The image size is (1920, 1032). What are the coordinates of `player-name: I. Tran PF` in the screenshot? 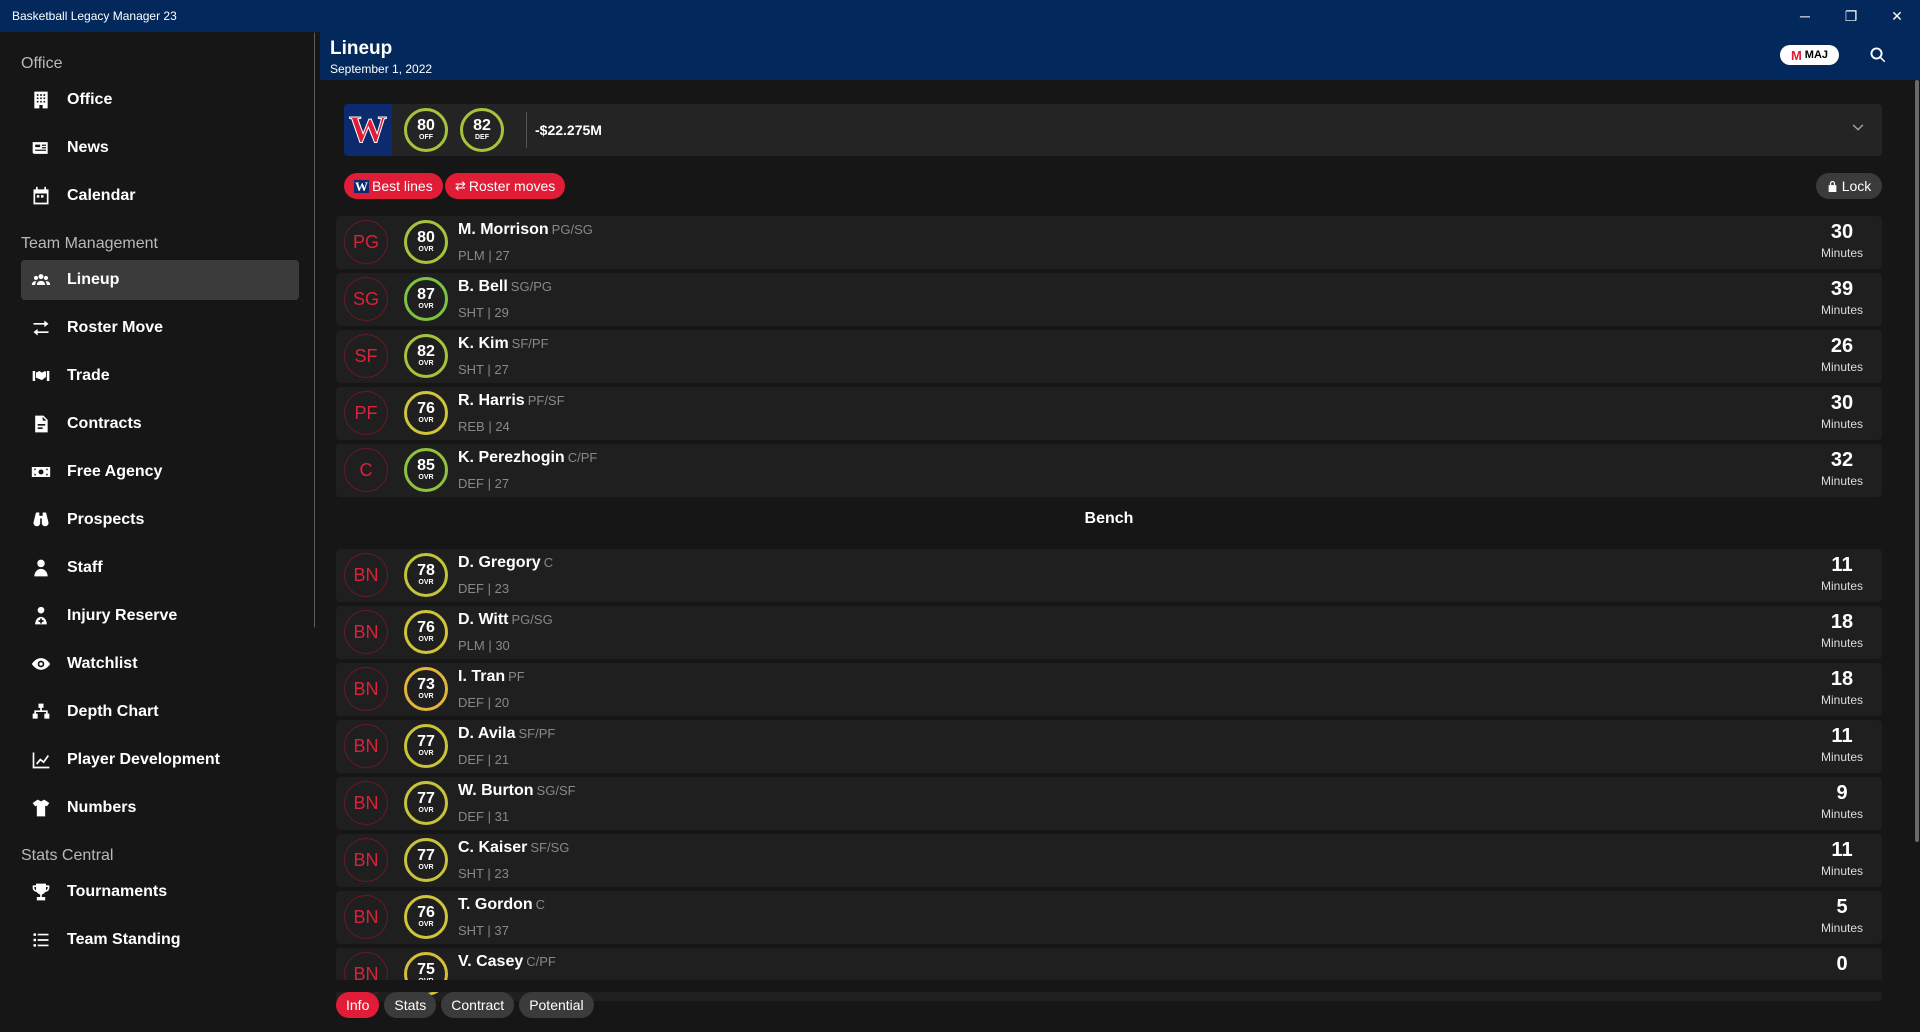 It's located at (491, 677).